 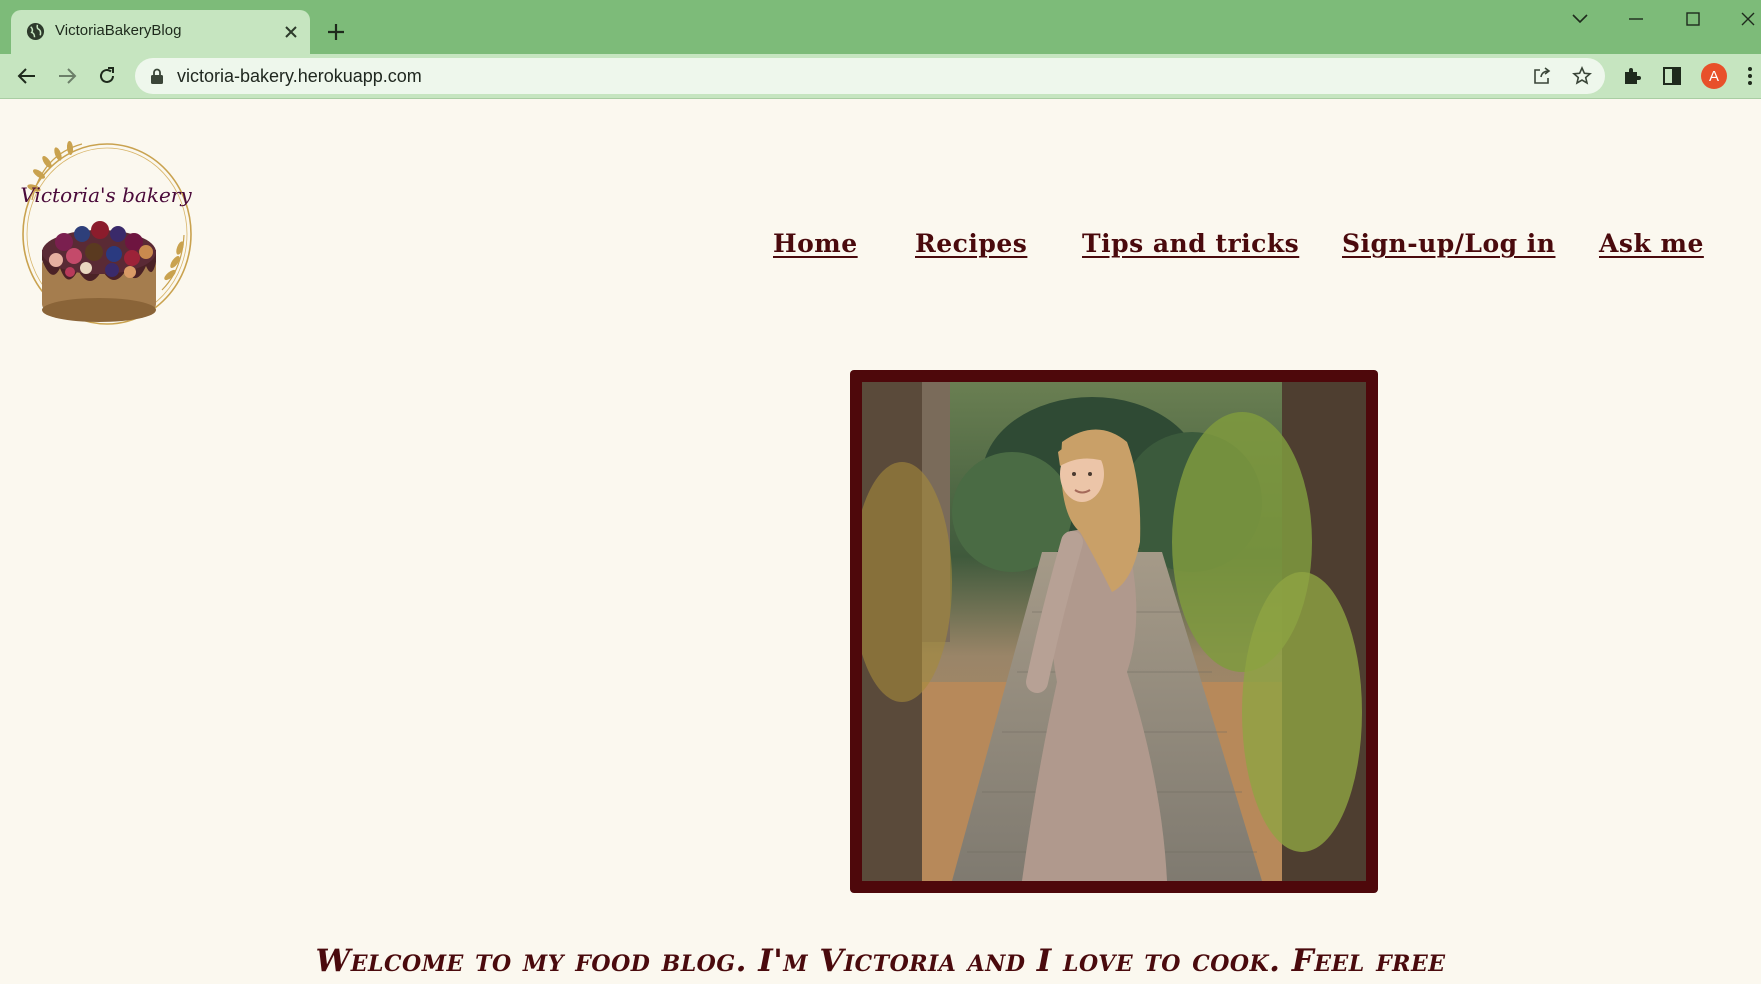 I want to click on address-bar: victoria-bakery.herokuapp.com, so click(x=870, y=76).